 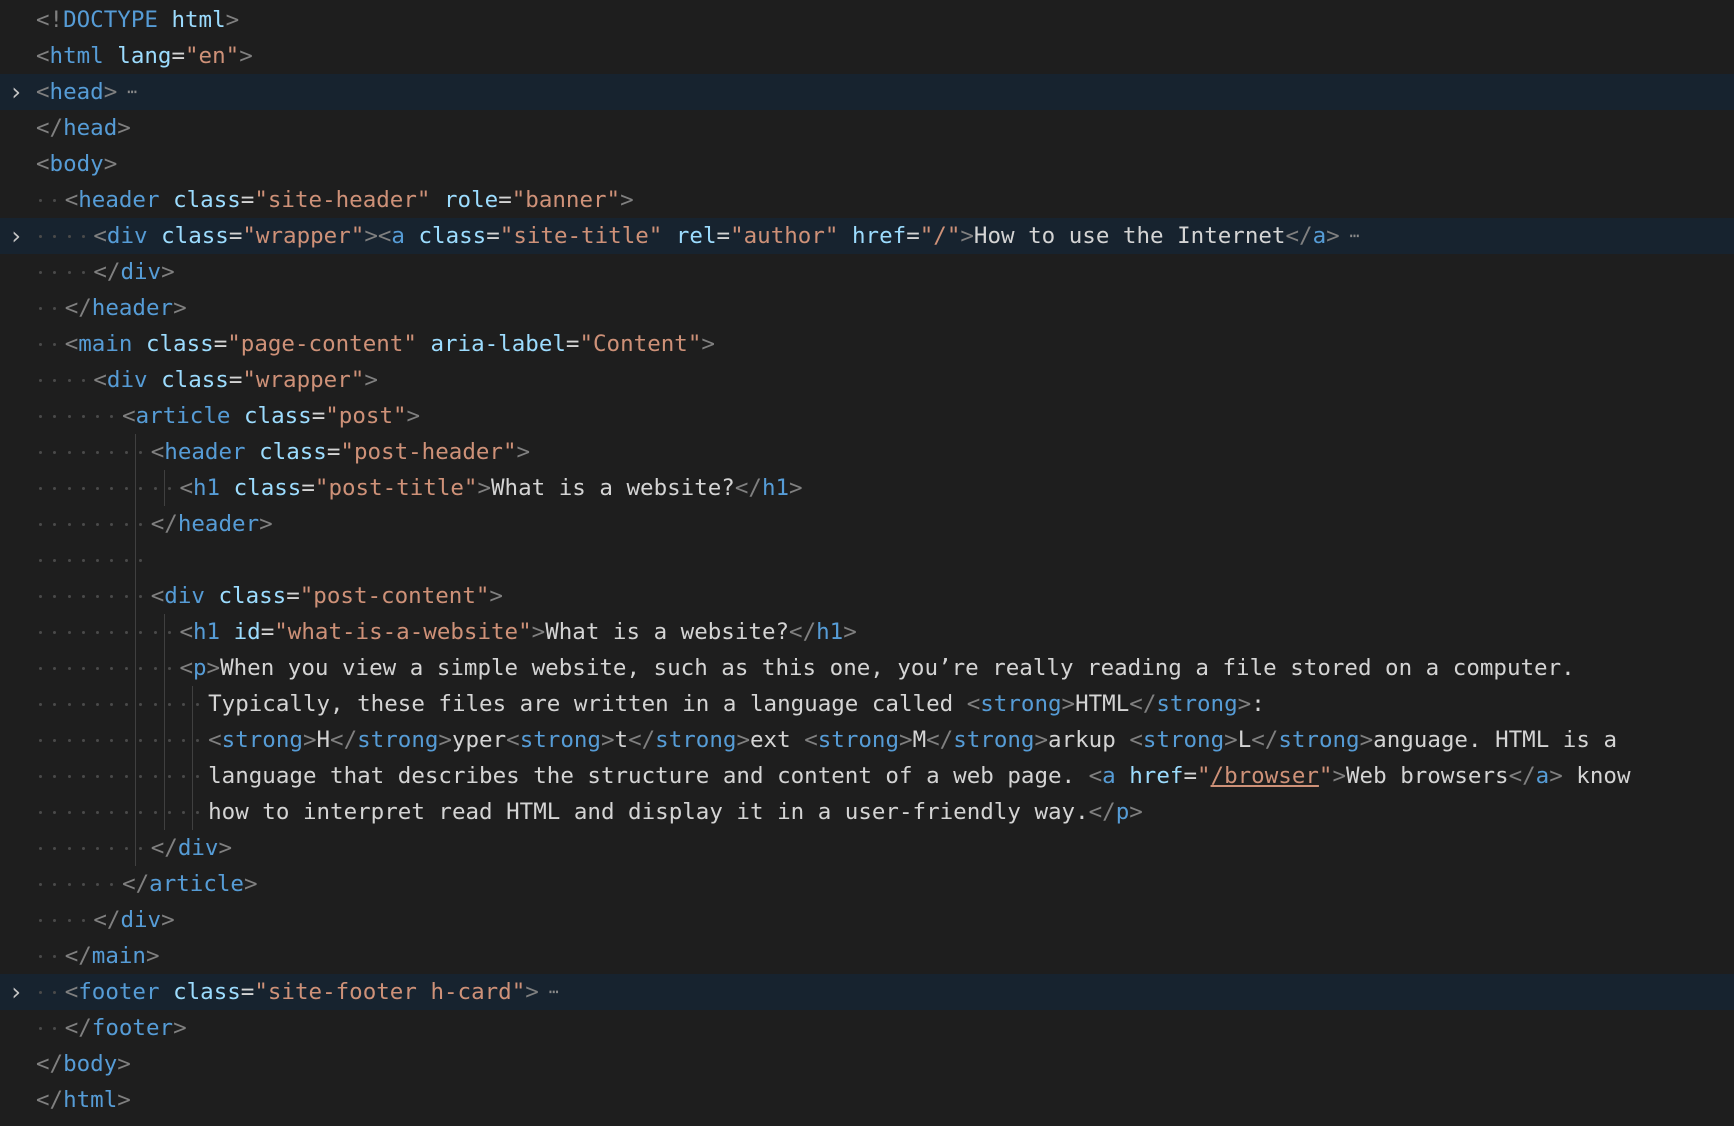 I want to click on code-line: <html lang="en">, so click(x=867, y=56).